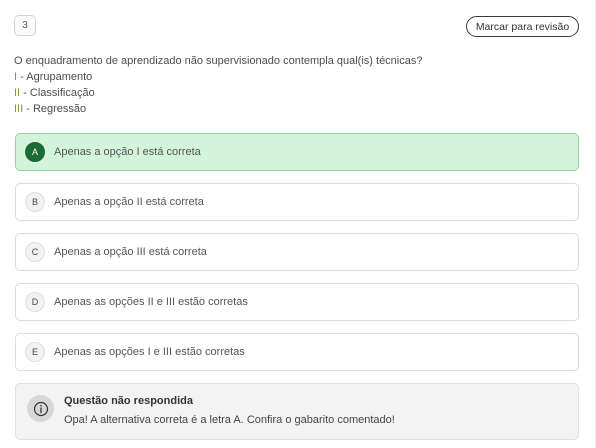 This screenshot has height=448, width=596. Describe the element at coordinates (127, 152) in the screenshot. I see `option-label: Apenas a opção I está correta` at that location.